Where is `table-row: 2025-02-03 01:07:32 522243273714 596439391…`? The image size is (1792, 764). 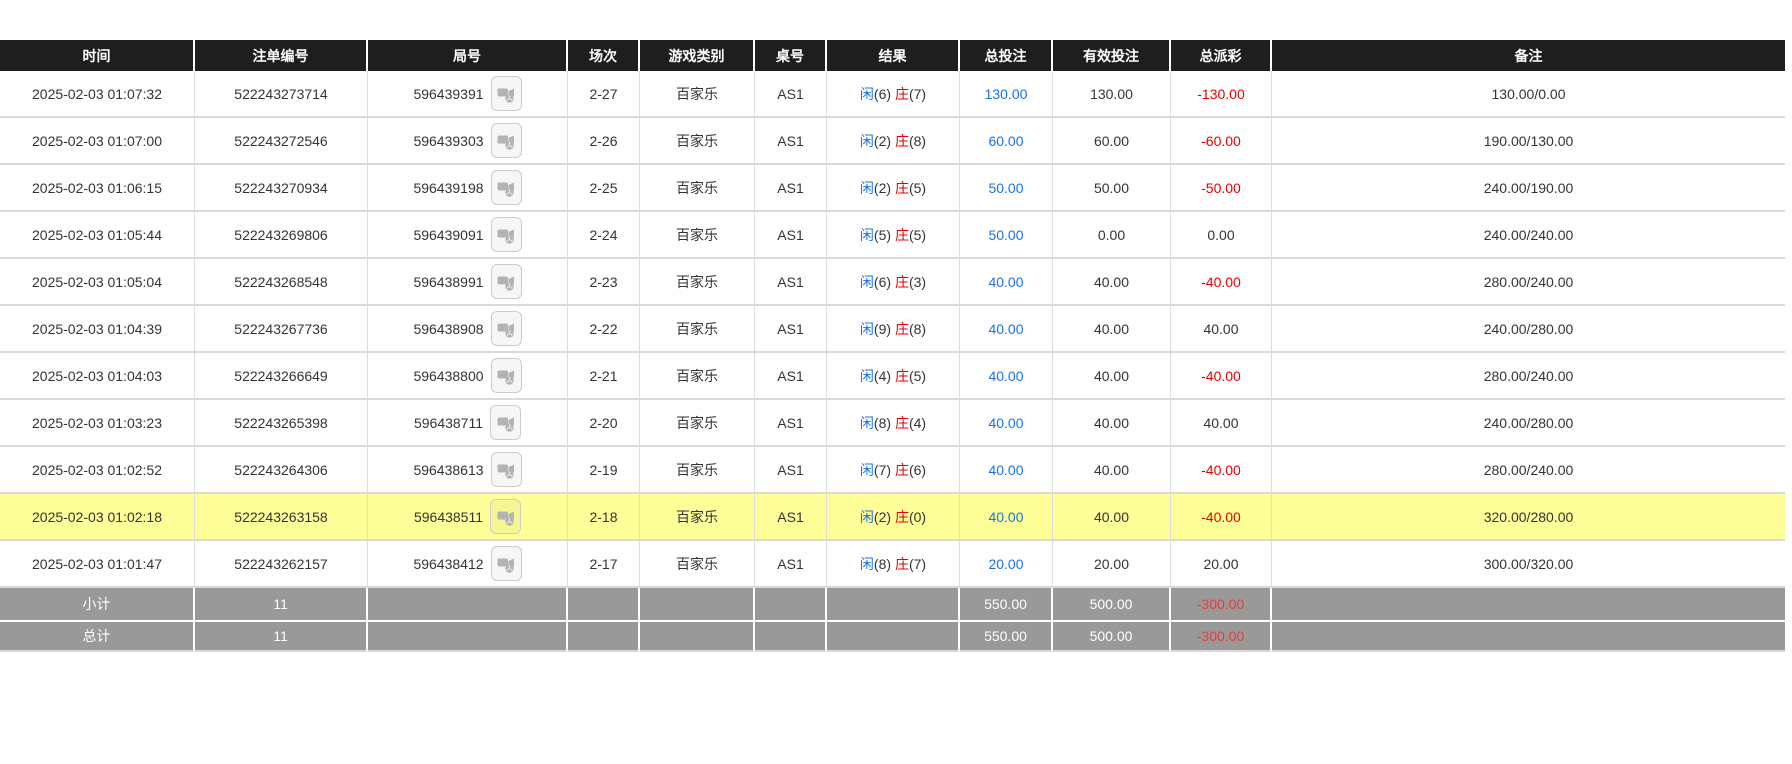
table-row: 2025-02-03 01:07:32 522243273714 596439391… is located at coordinates (892, 94).